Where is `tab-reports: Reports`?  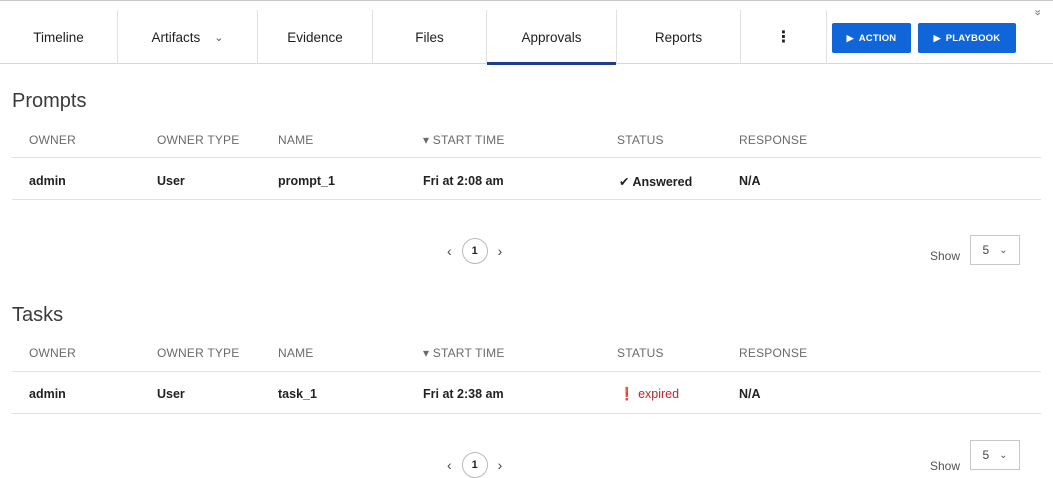
tab-reports: Reports is located at coordinates (678, 37).